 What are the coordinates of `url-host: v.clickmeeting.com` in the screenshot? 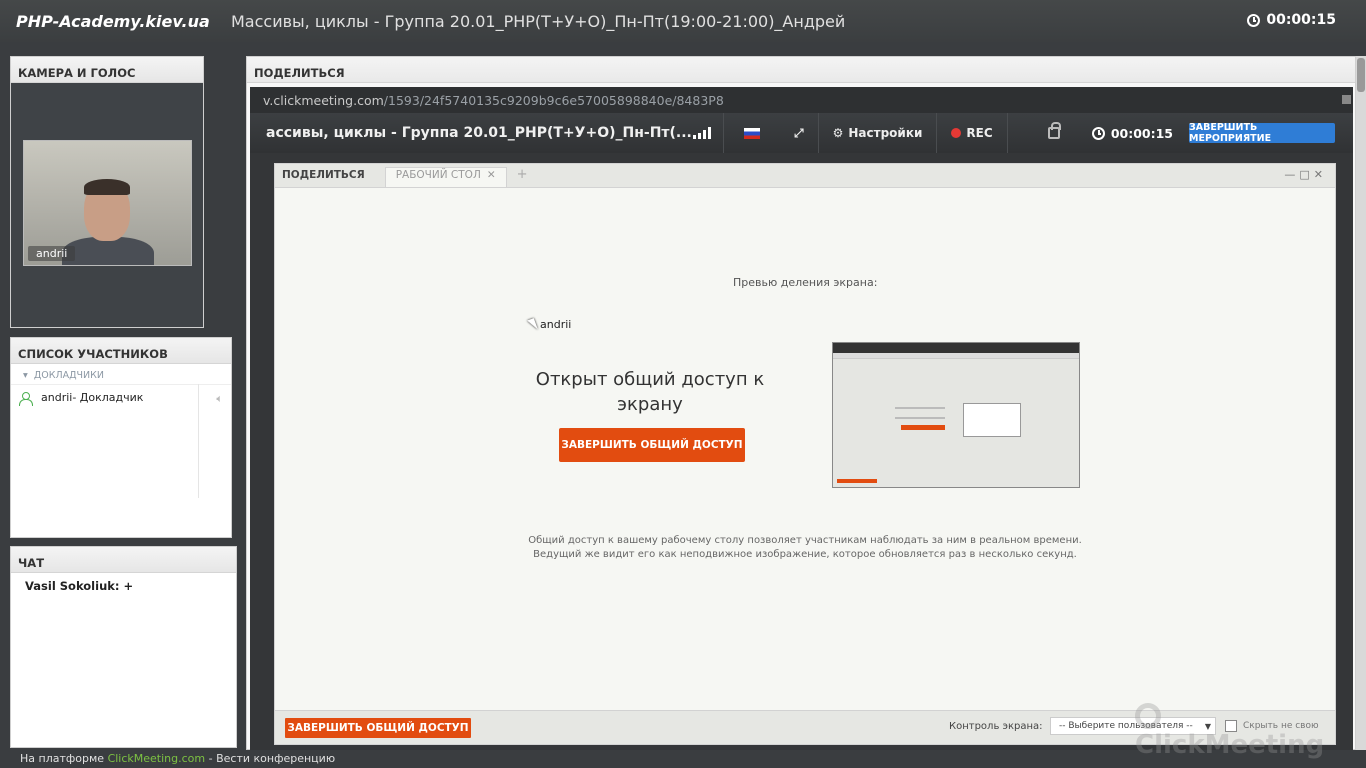 It's located at (323, 100).